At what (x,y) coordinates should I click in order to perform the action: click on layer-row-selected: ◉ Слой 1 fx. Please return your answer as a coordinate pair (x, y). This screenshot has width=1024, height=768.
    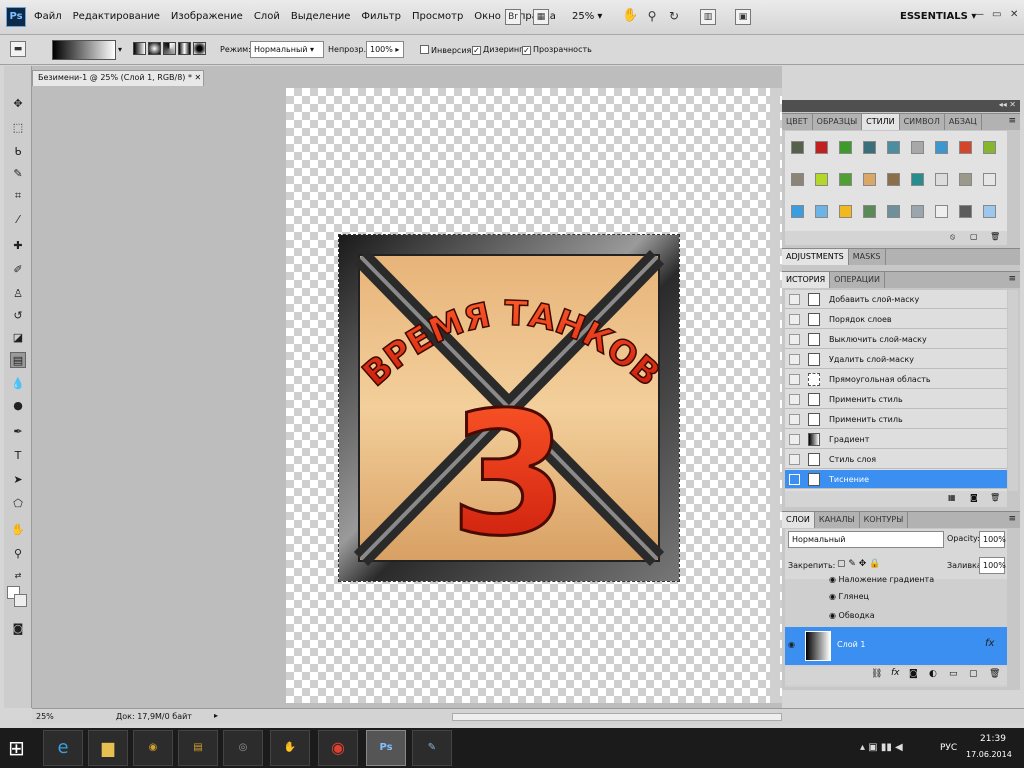
    Looking at the image, I should click on (896, 646).